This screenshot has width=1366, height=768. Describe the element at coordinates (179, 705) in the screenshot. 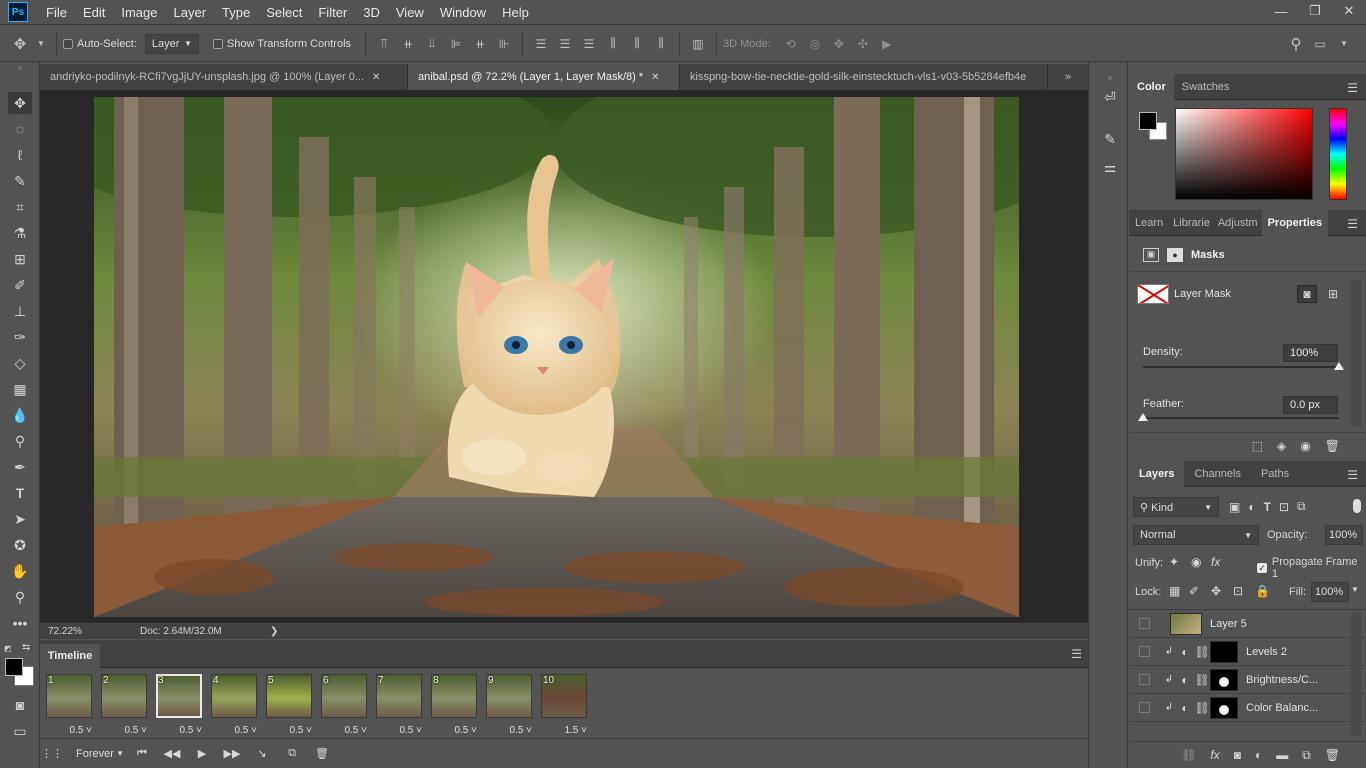

I see `timeline-frame: 3 0.5 ˅` at that location.